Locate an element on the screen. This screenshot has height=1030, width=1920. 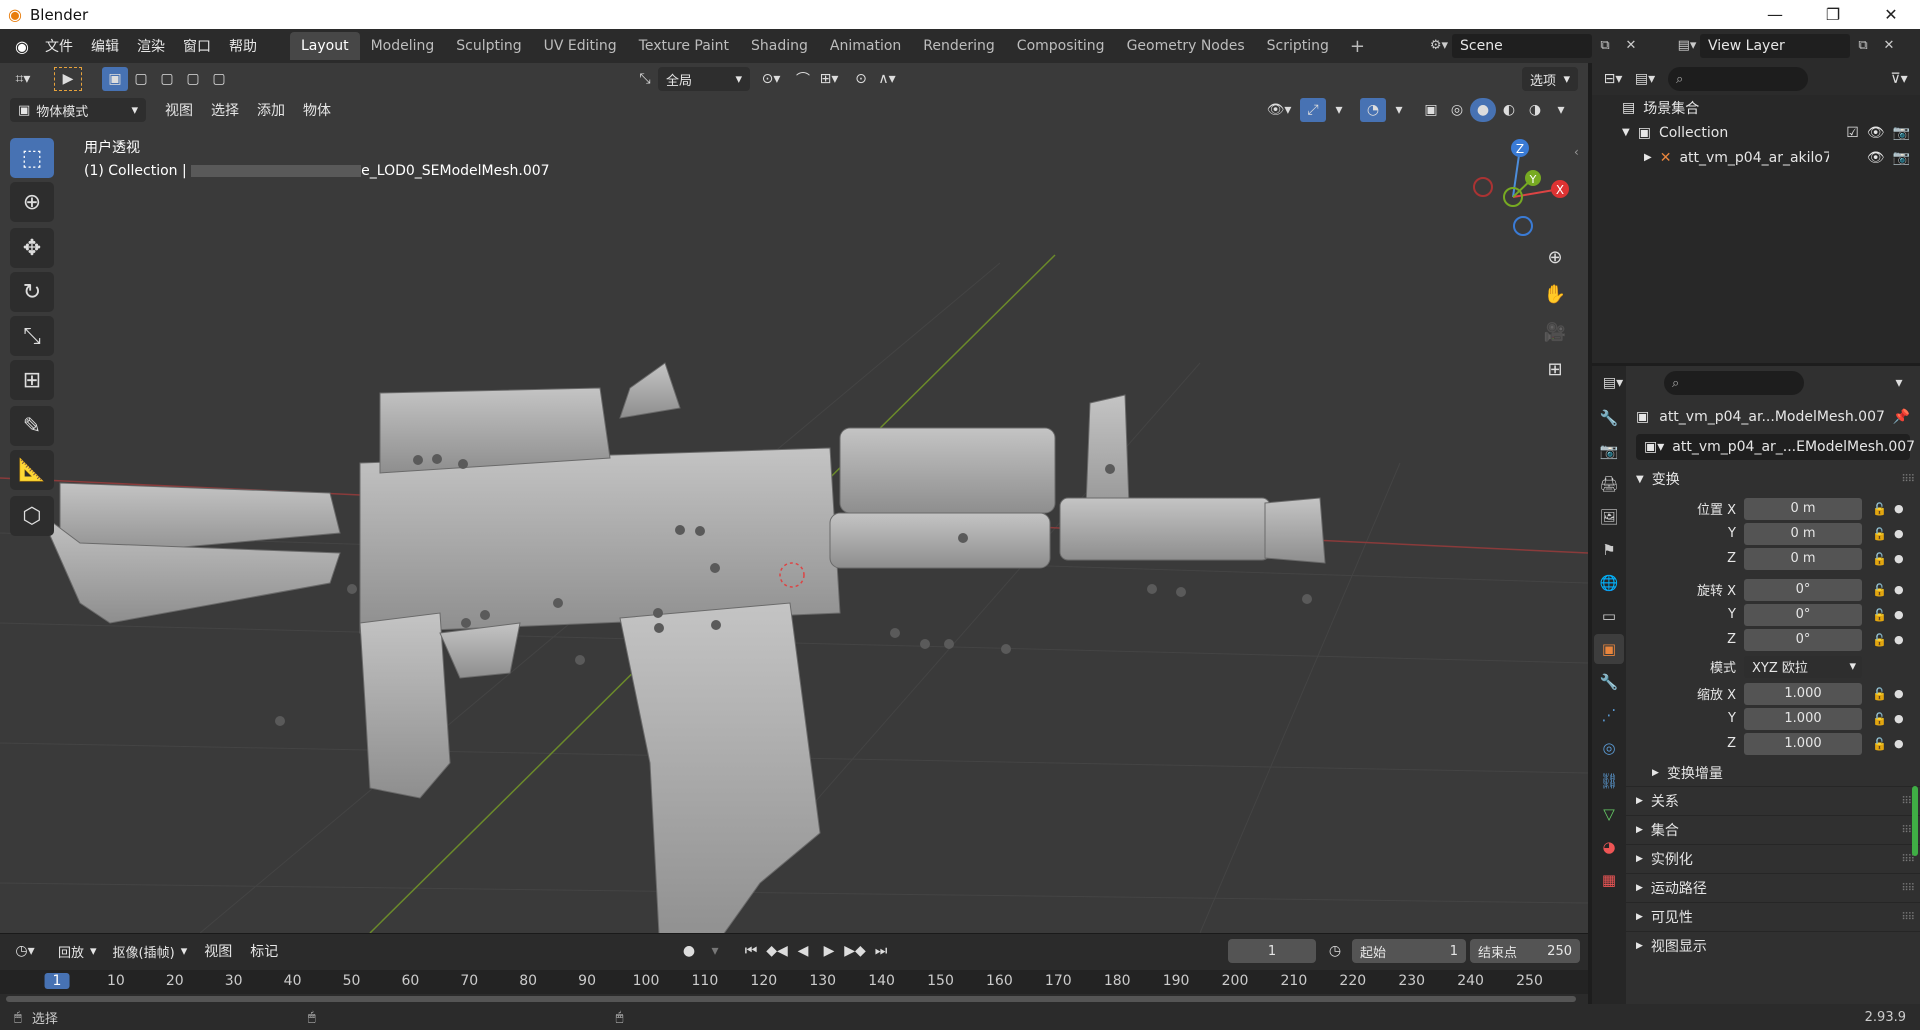
minimize-button: — is located at coordinates (1775, 14).